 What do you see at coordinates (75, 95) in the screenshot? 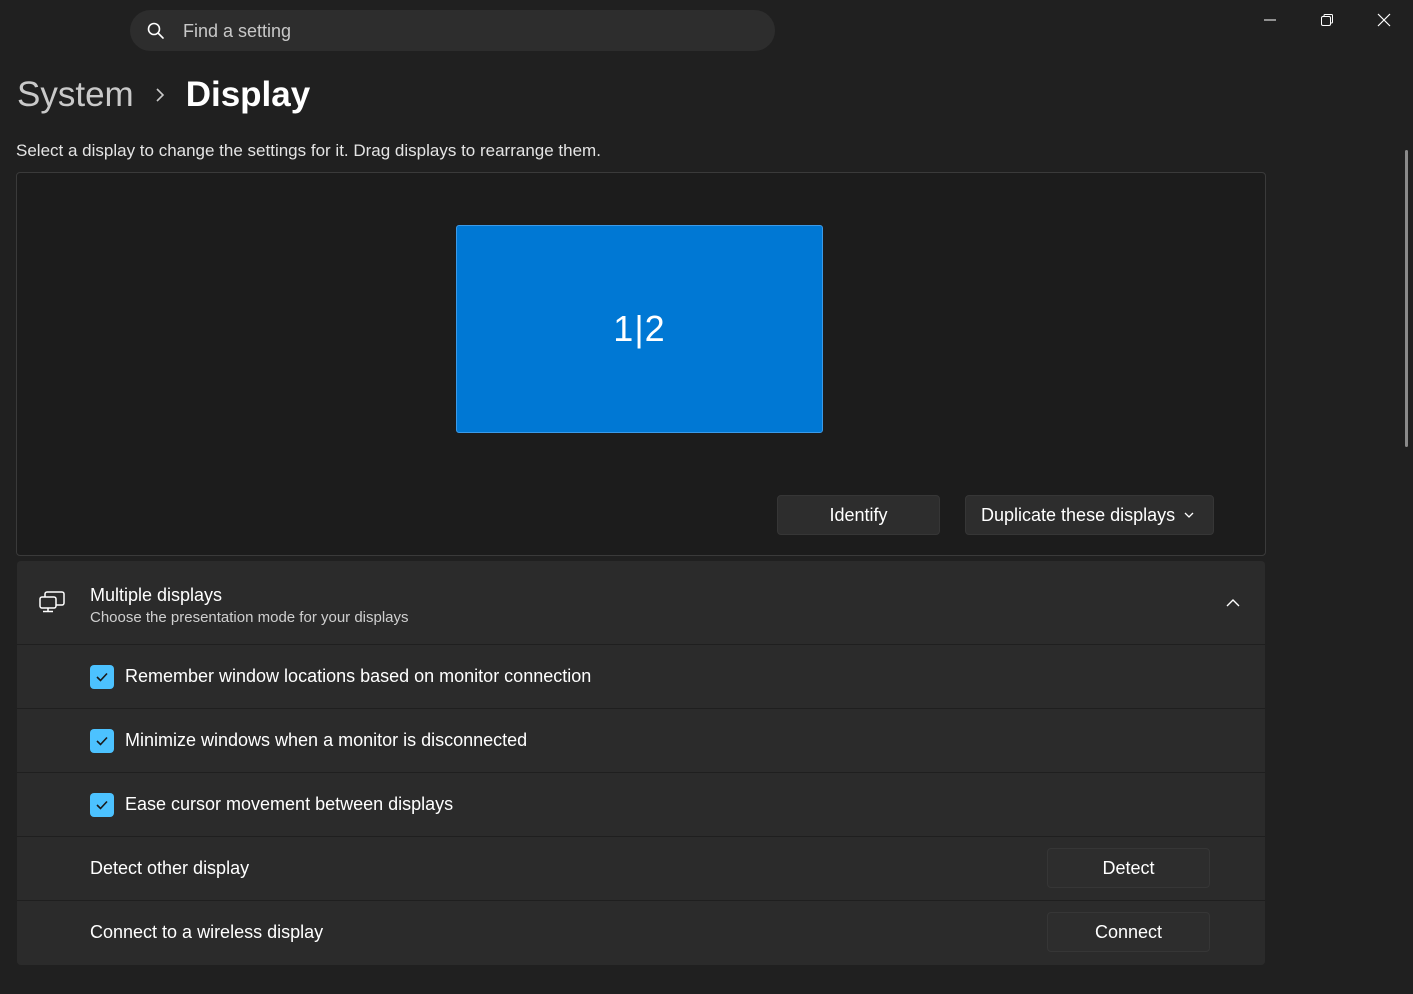
I see `breadcrumb-system: System` at bounding box center [75, 95].